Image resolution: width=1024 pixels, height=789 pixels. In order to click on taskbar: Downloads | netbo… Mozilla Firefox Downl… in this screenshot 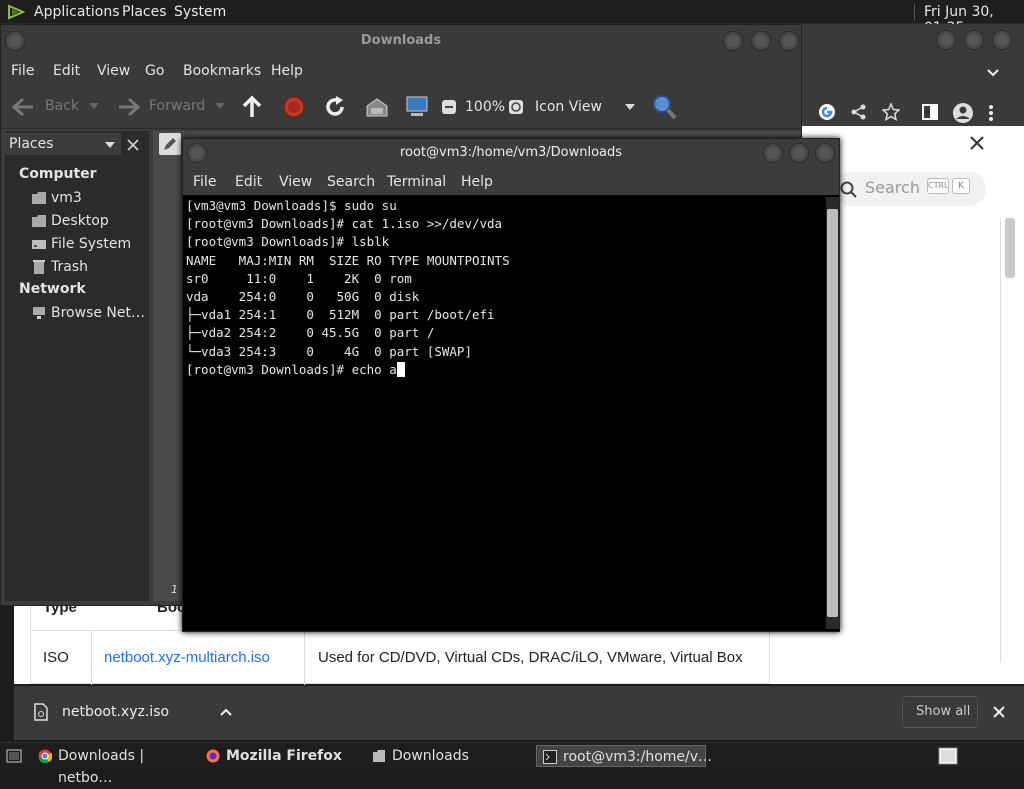, I will do `click(512, 764)`.